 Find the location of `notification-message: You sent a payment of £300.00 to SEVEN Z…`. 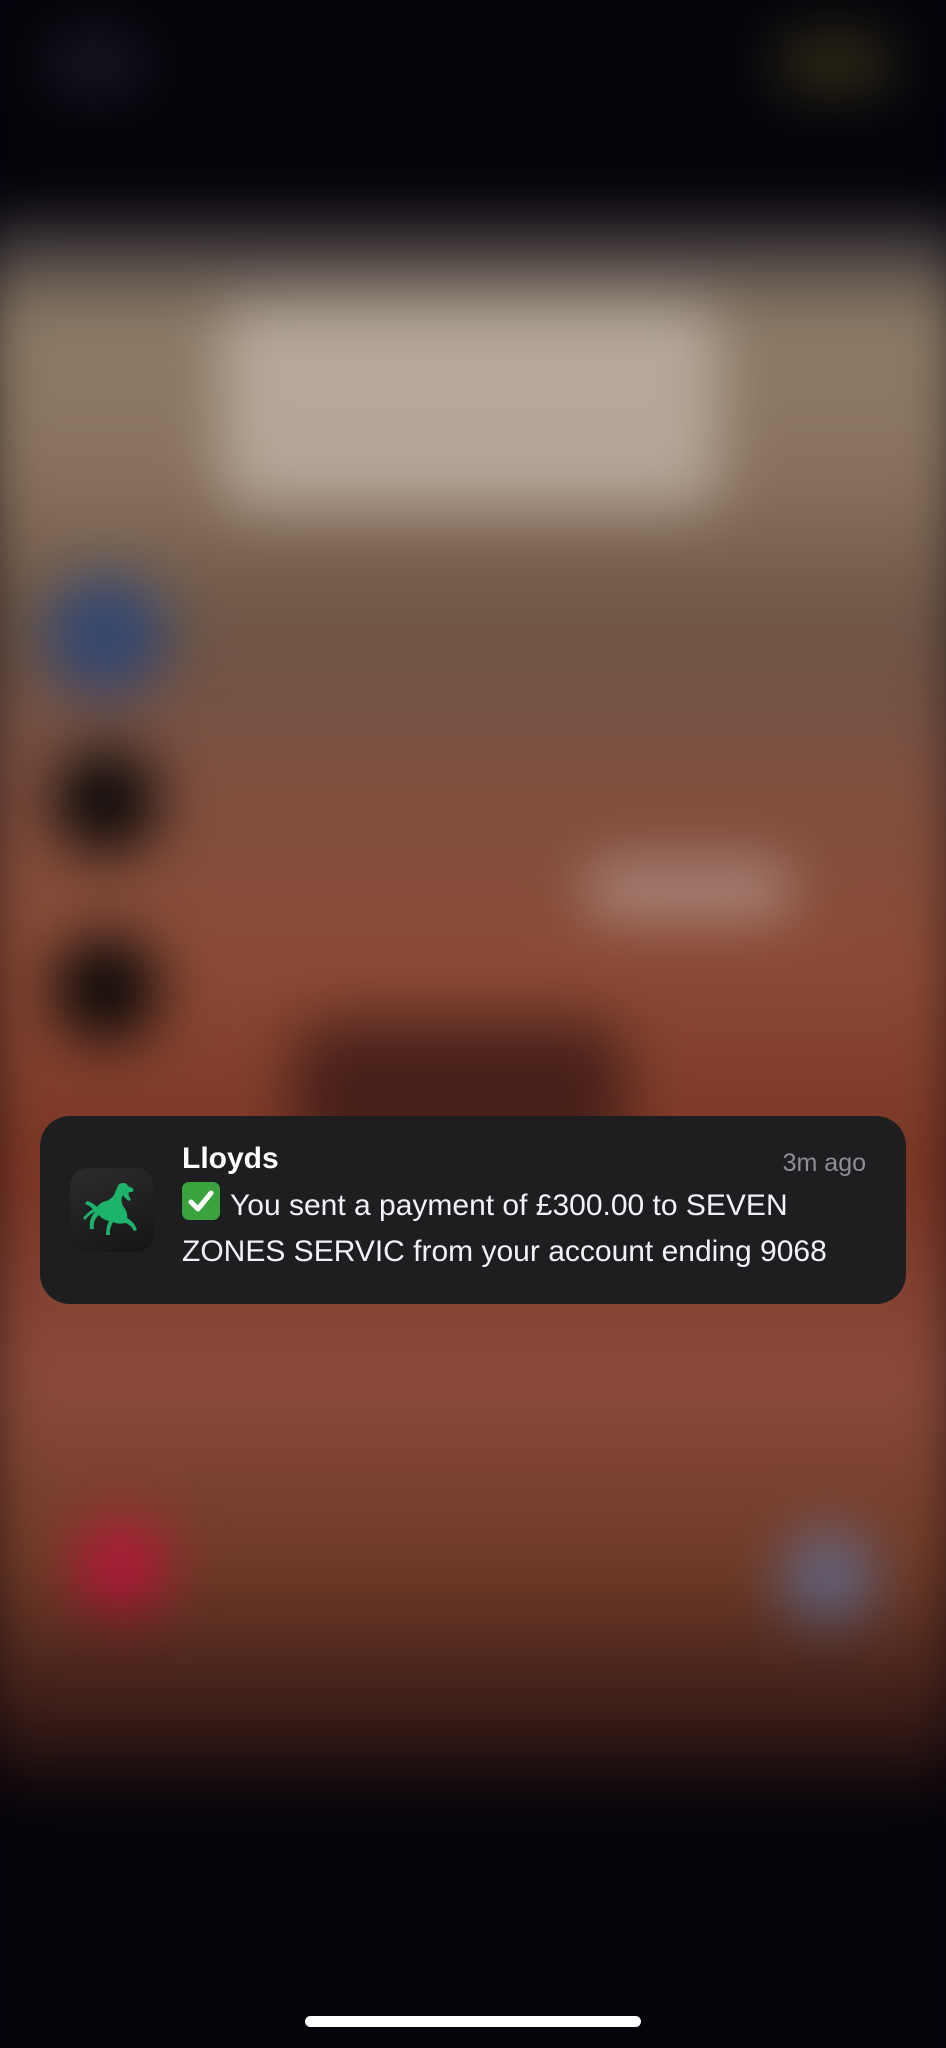

notification-message: You sent a payment of £300.00 to SEVEN Z… is located at coordinates (504, 1228).